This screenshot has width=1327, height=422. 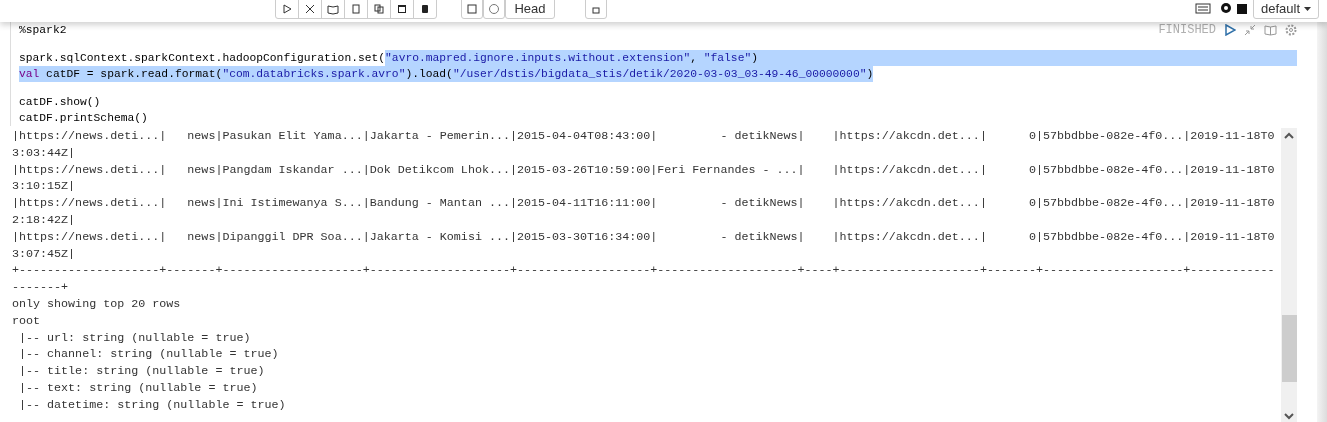 What do you see at coordinates (44, 153) in the screenshot?
I see `output-line: 3:03:44Z|` at bounding box center [44, 153].